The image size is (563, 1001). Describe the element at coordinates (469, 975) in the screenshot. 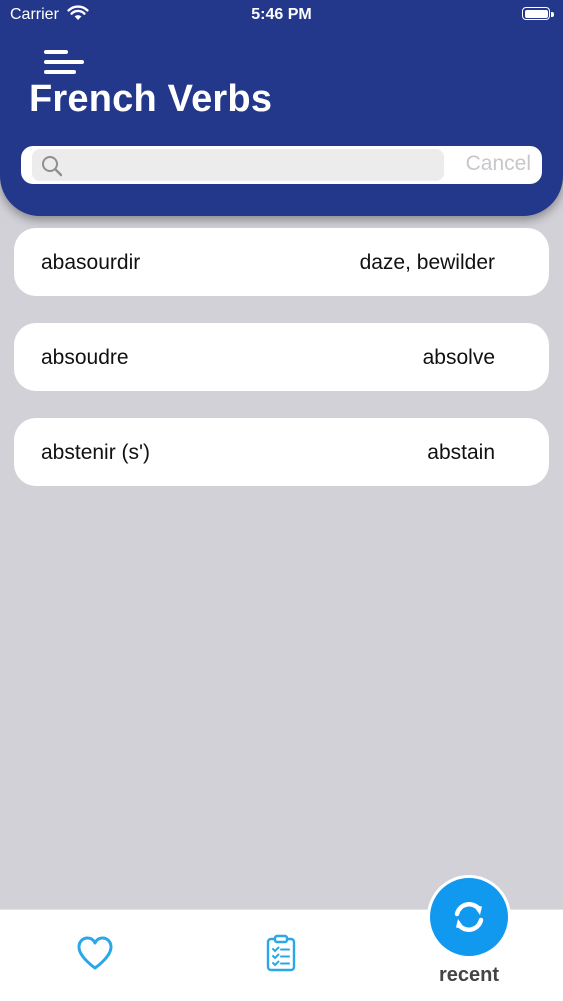

I see `tab-recent-label: recent` at that location.